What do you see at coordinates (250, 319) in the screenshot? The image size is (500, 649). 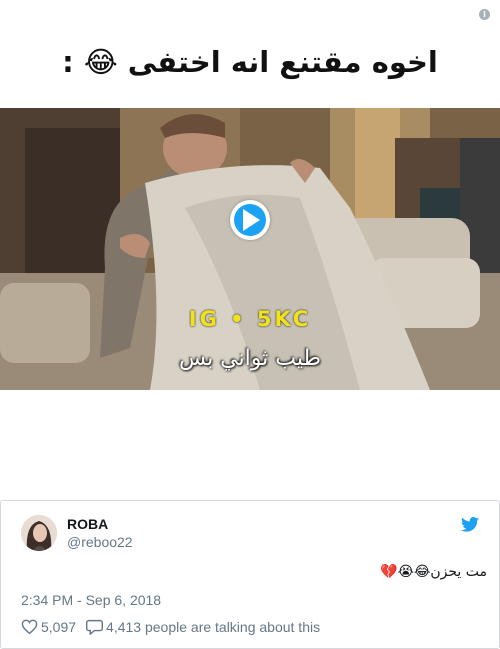 I see `video-caption-english: IG • 5KC` at bounding box center [250, 319].